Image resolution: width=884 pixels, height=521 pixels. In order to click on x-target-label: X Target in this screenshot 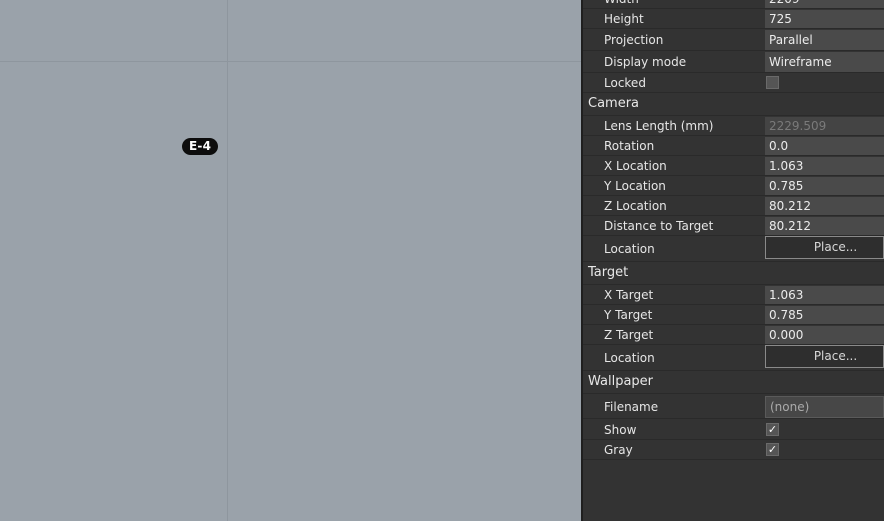, I will do `click(629, 295)`.